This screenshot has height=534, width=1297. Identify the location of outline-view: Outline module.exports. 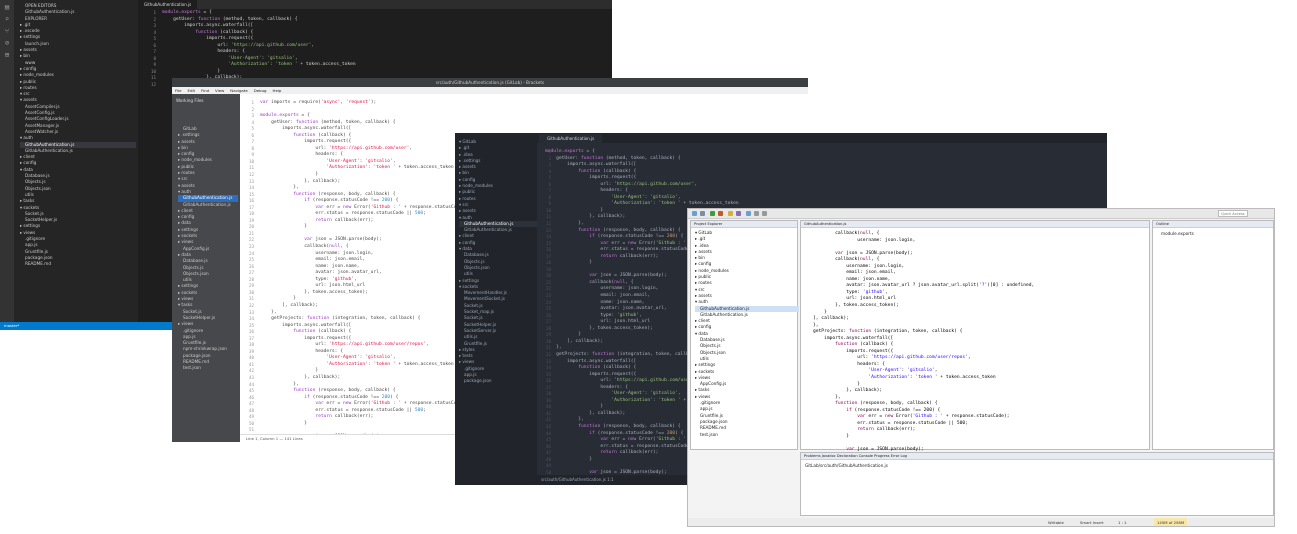
(1213, 335).